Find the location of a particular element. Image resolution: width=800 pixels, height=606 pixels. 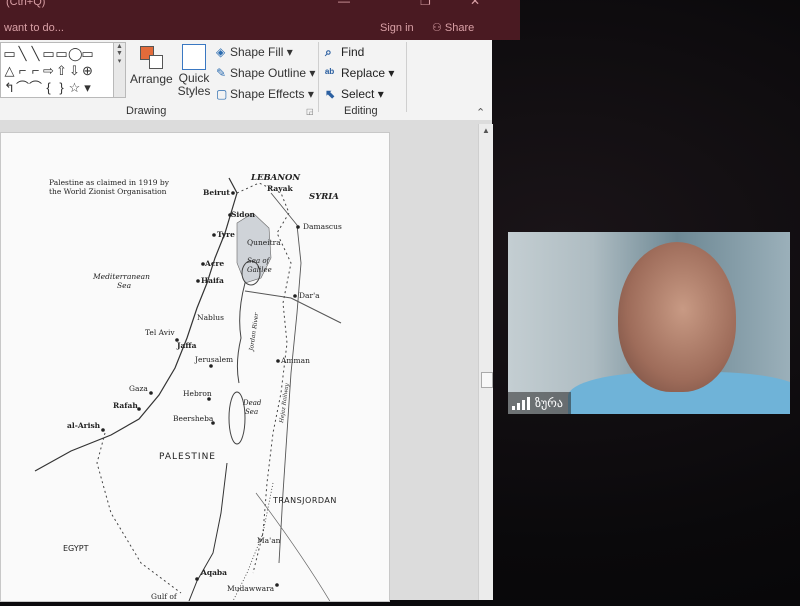

label-dead: Dead is located at coordinates (252, 403).